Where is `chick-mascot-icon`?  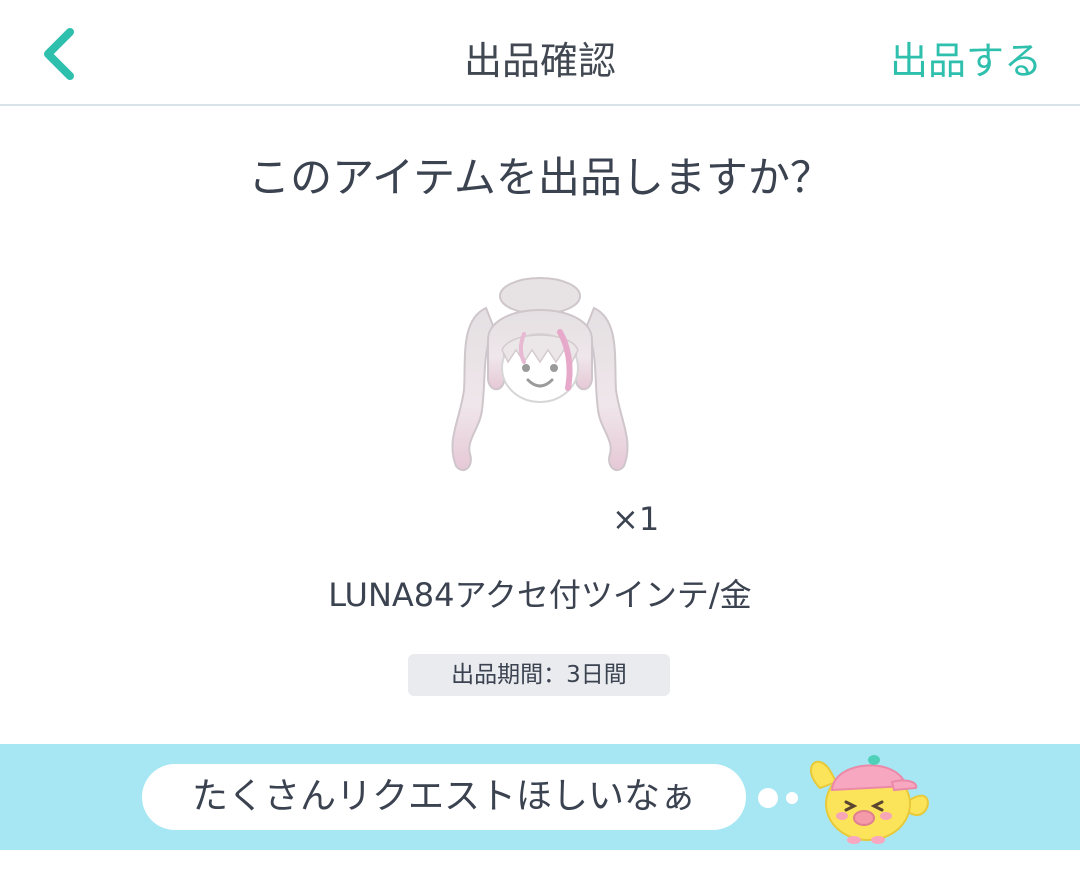 chick-mascot-icon is located at coordinates (869, 799).